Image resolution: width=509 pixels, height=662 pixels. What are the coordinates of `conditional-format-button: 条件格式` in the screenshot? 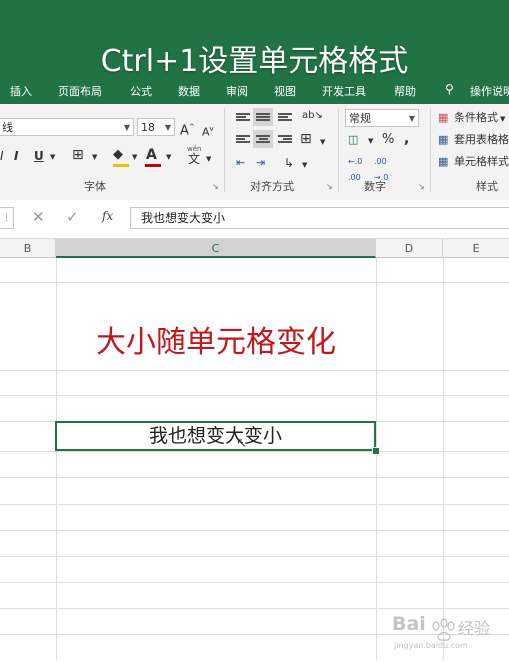 It's located at (476, 118).